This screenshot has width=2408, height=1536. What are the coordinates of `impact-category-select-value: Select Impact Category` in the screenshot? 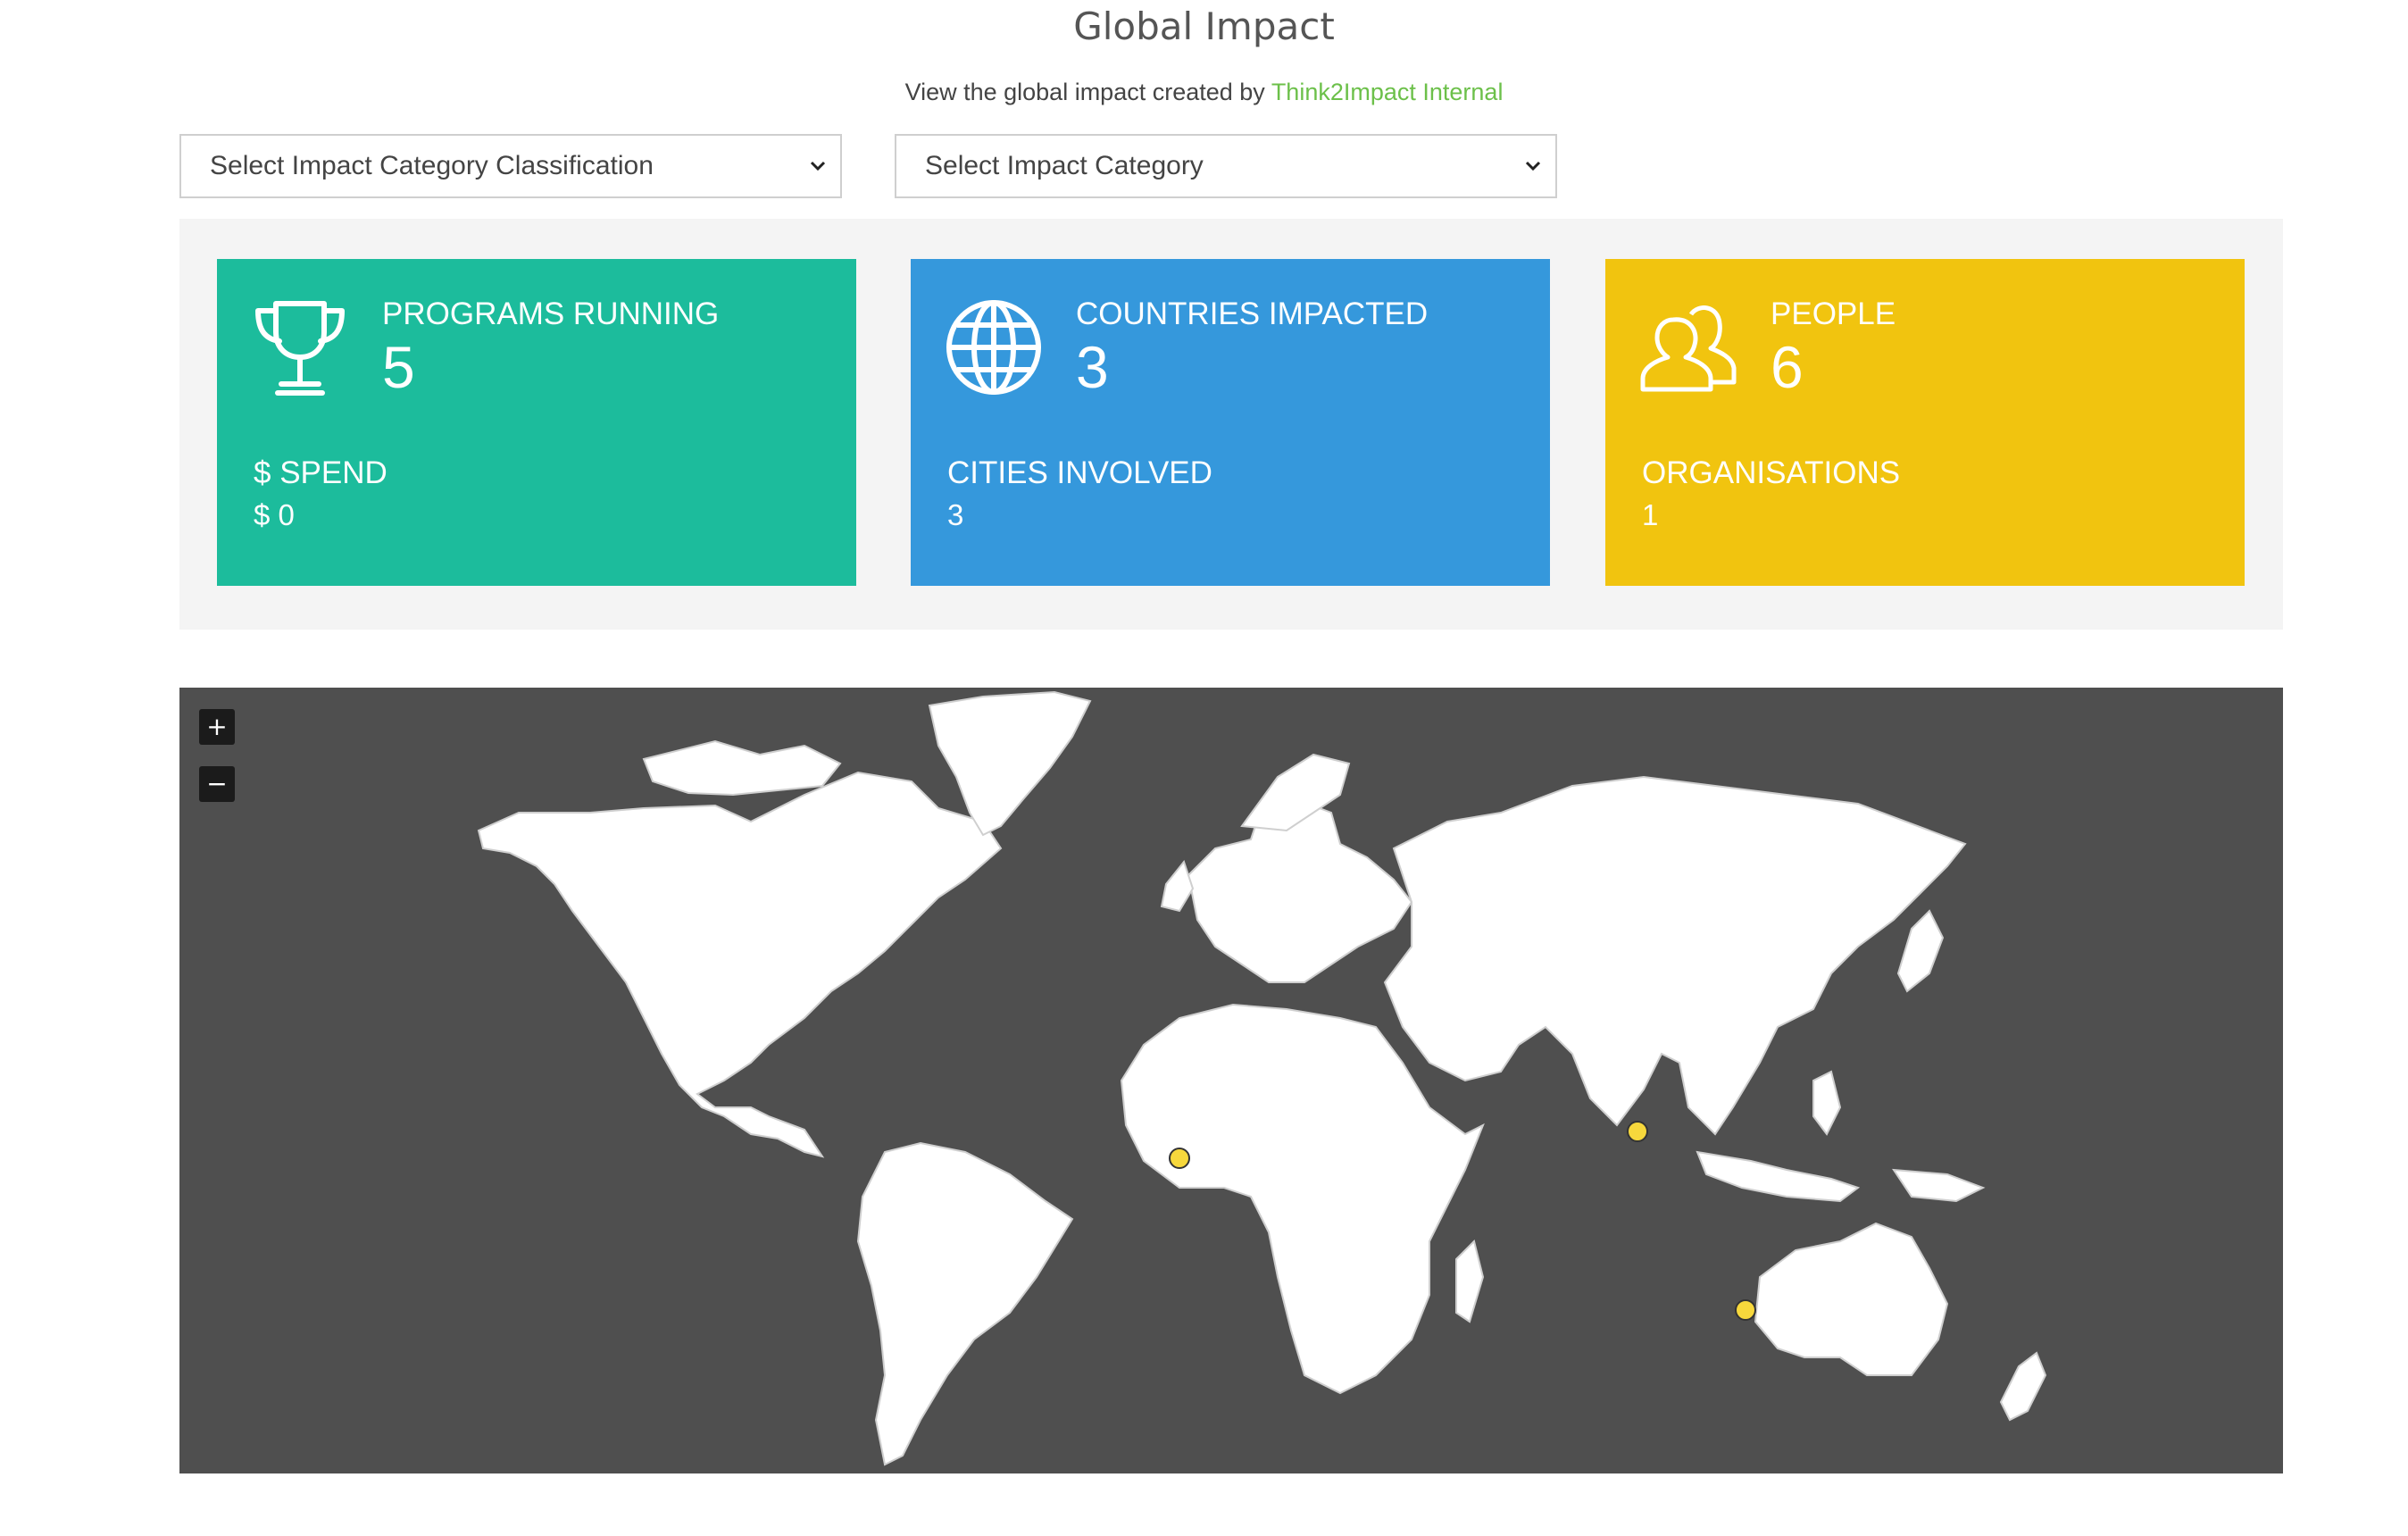 It's located at (1065, 165).